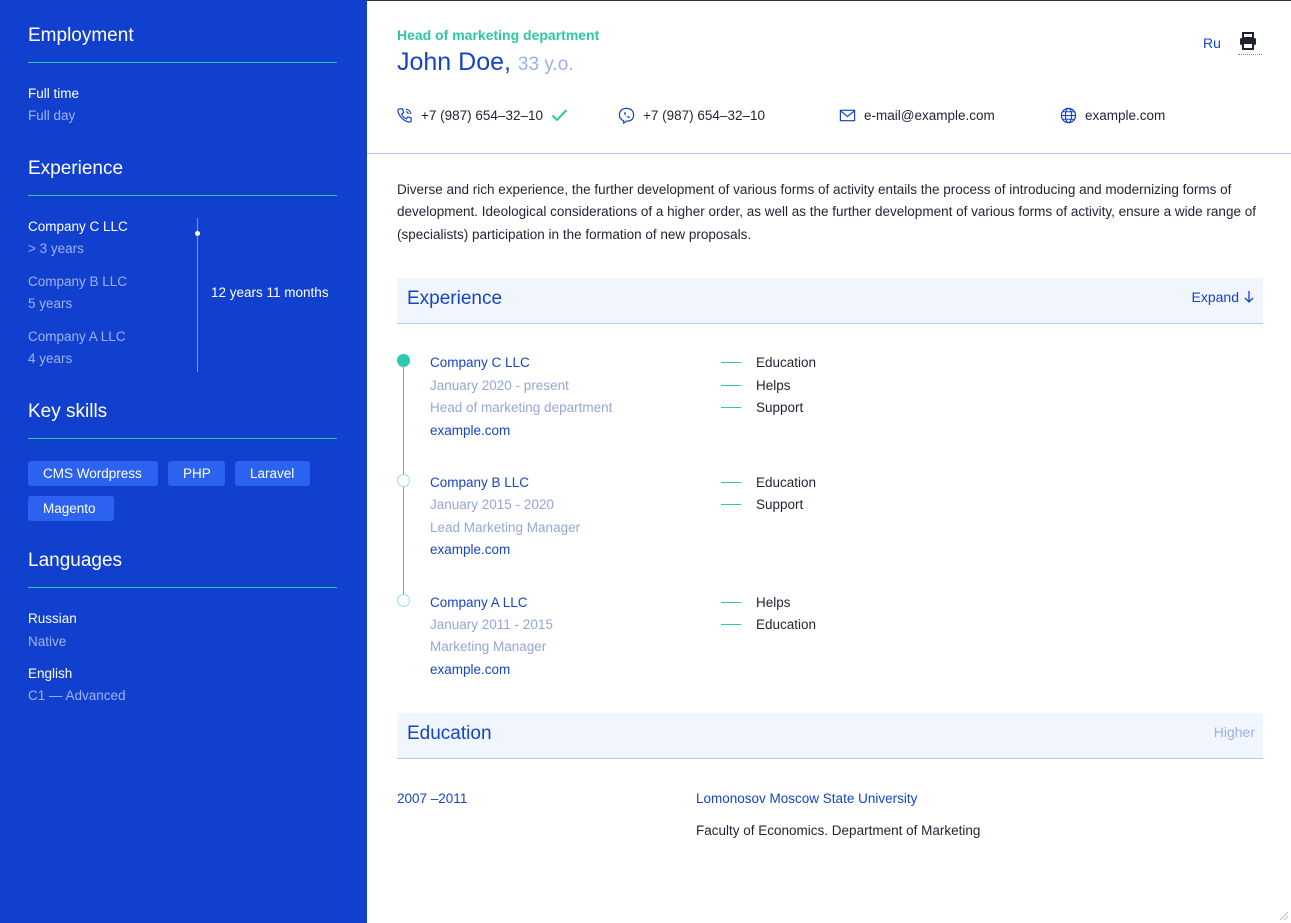 This screenshot has height=923, width=1291. What do you see at coordinates (182, 587) in the screenshot?
I see `languages-divider` at bounding box center [182, 587].